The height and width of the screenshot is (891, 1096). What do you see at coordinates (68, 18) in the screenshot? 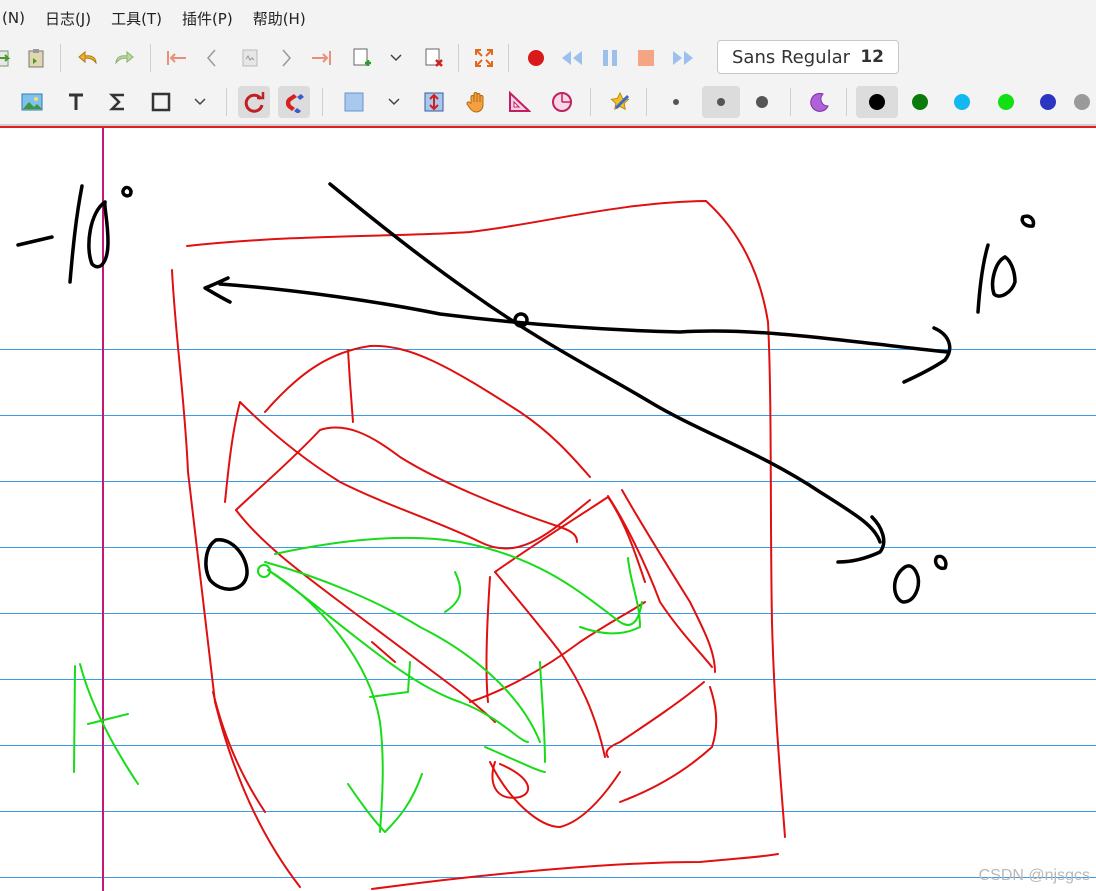
I see `menu-journal: 日志(J)` at bounding box center [68, 18].